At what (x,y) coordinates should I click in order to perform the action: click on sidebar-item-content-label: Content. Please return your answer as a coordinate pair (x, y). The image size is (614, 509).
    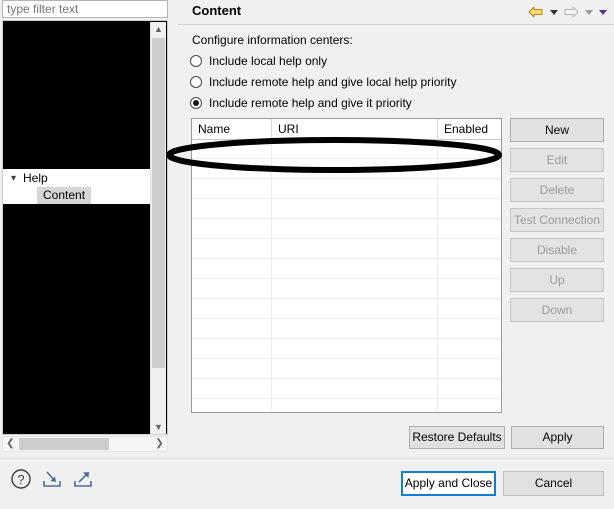
    Looking at the image, I should click on (64, 195).